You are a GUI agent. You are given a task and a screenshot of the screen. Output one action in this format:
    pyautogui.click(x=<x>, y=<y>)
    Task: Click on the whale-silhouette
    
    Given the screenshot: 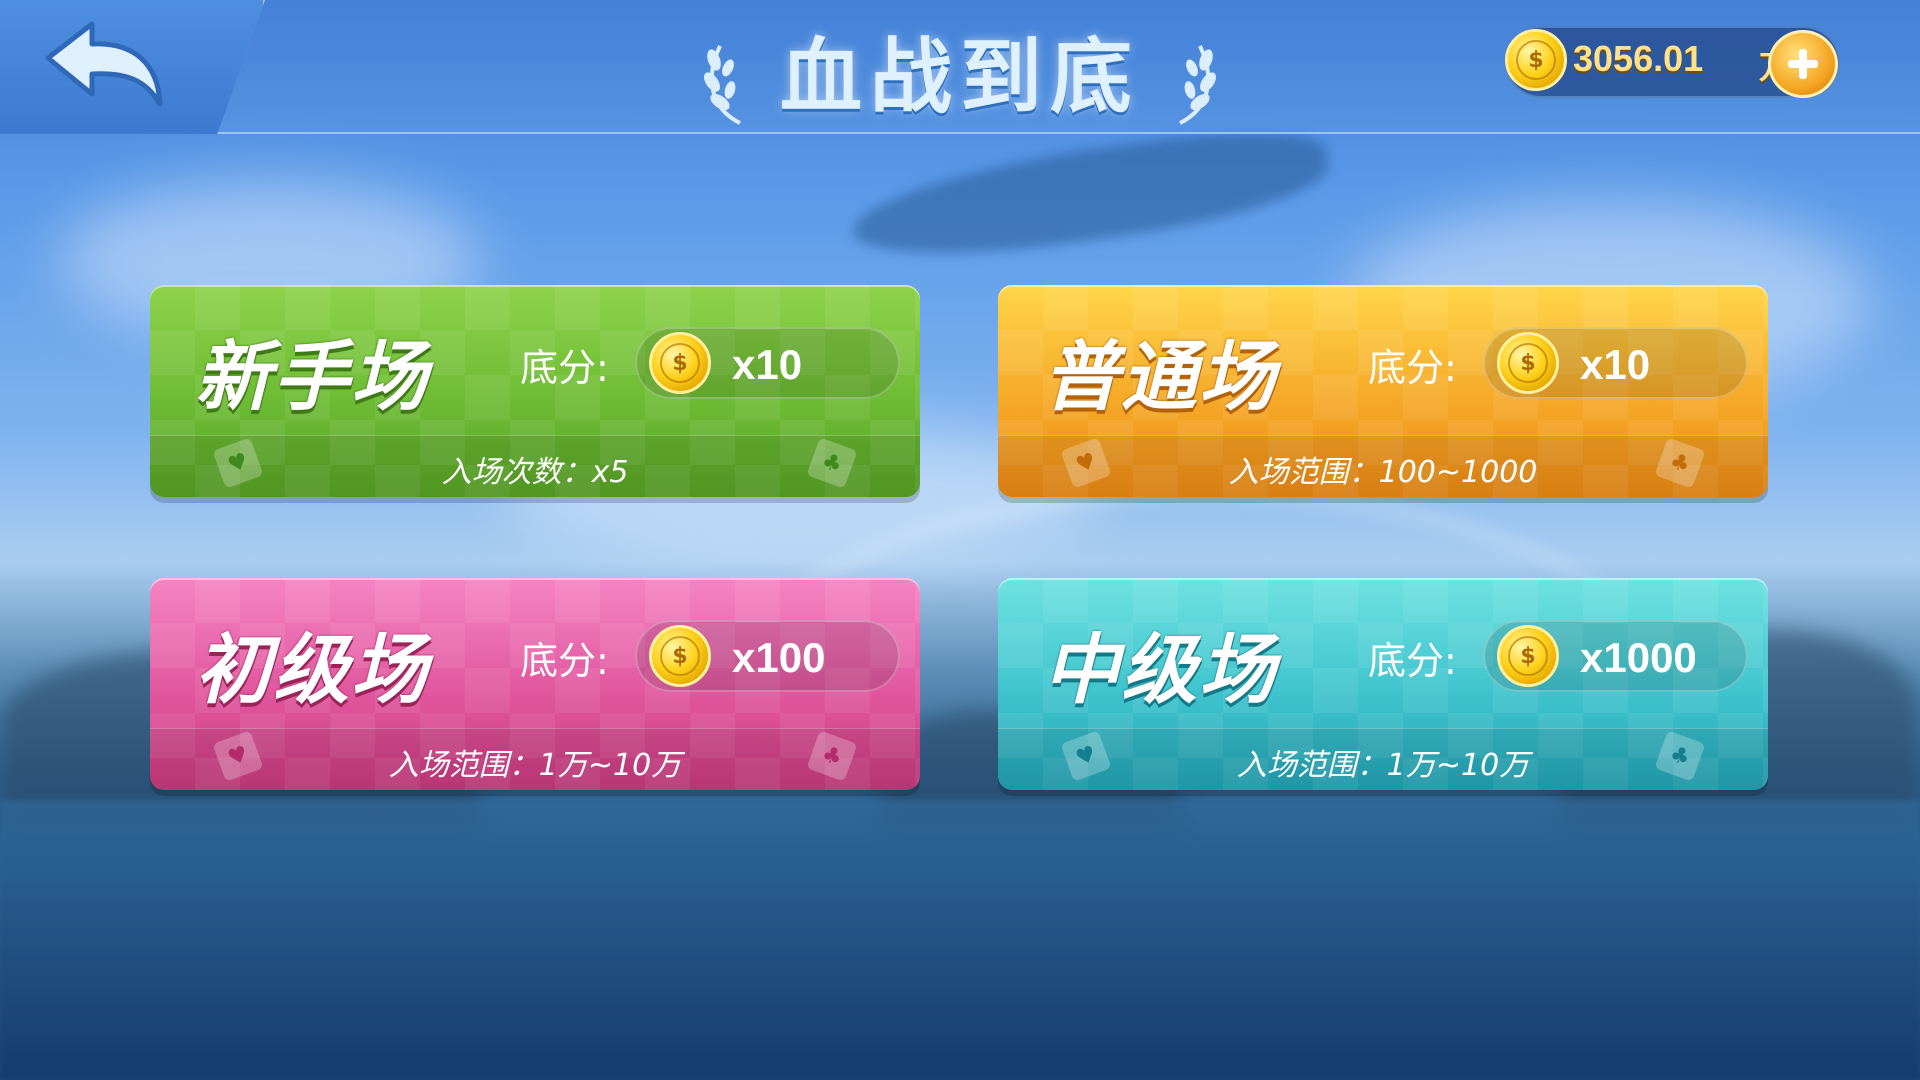 What is the action you would take?
    pyautogui.click(x=1090, y=195)
    